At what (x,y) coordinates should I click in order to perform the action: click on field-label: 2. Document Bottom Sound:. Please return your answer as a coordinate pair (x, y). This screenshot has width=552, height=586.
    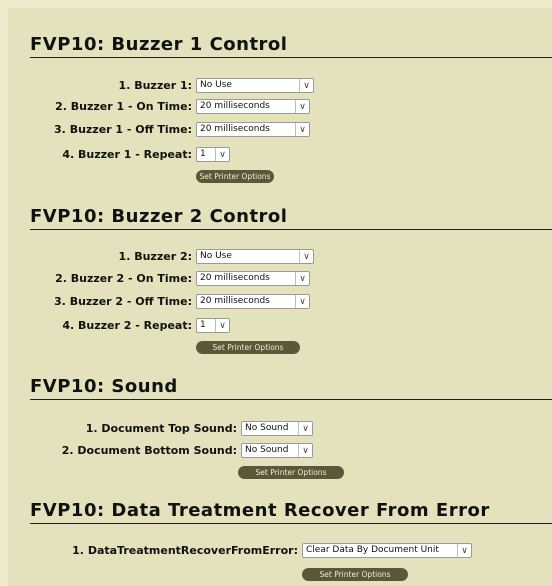
    Looking at the image, I should click on (149, 450).